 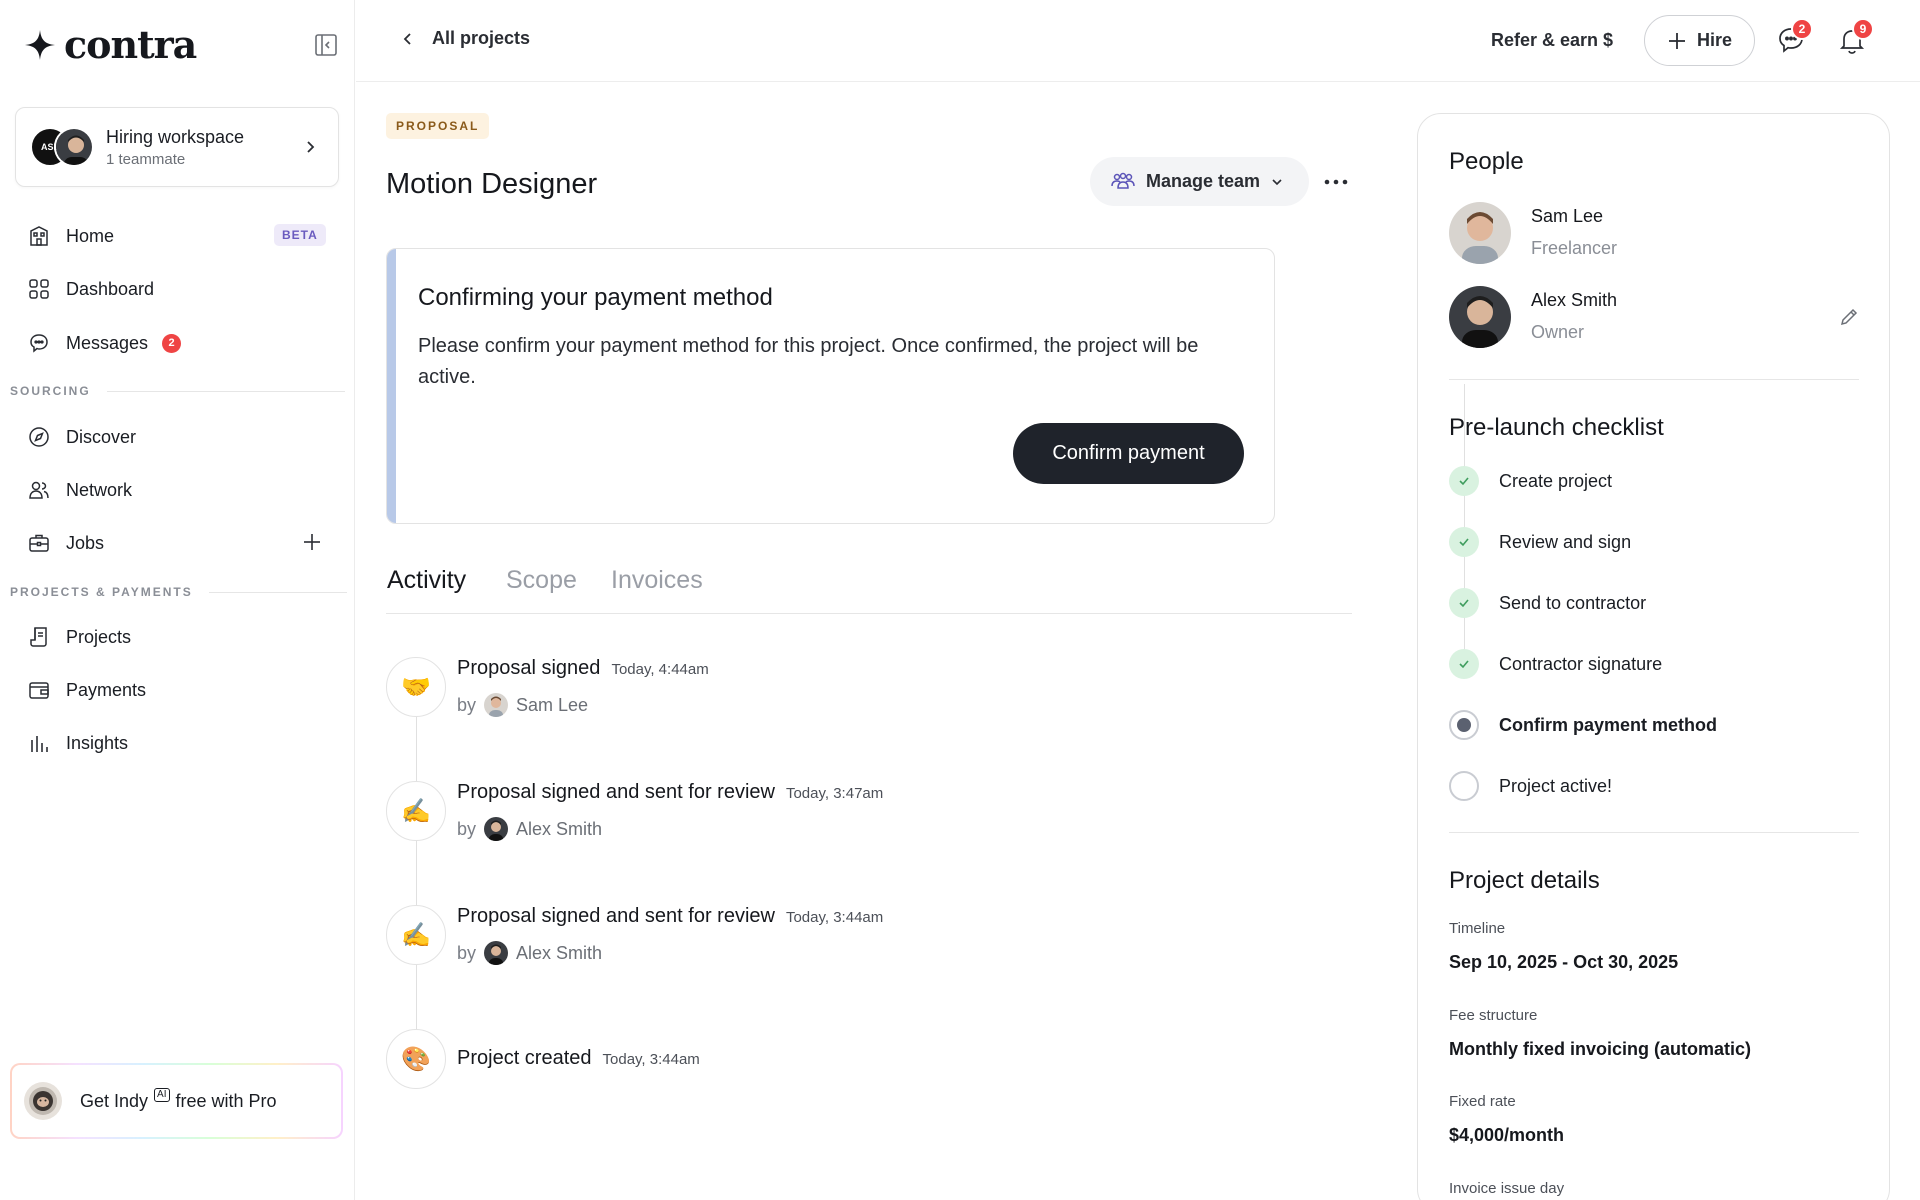 What do you see at coordinates (107, 342) in the screenshot?
I see `sidebar-item-label: Messages` at bounding box center [107, 342].